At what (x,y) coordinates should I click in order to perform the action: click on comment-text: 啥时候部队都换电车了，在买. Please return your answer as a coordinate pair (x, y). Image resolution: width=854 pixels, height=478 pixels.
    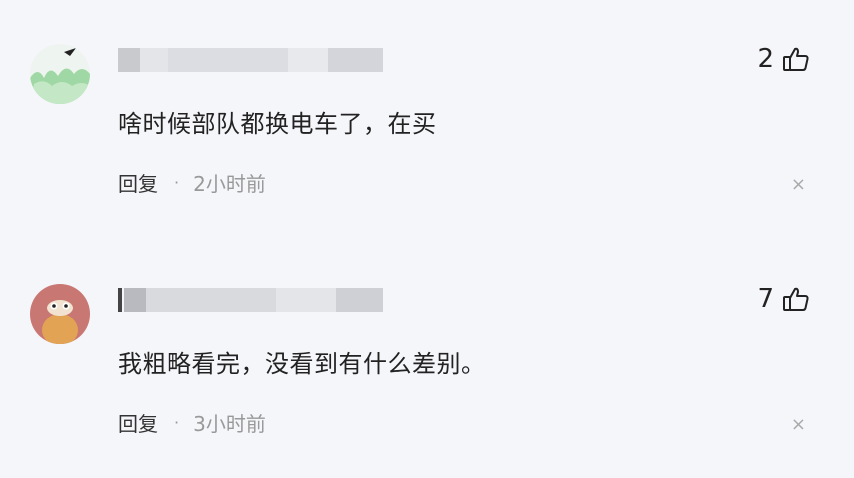
    Looking at the image, I should click on (277, 124).